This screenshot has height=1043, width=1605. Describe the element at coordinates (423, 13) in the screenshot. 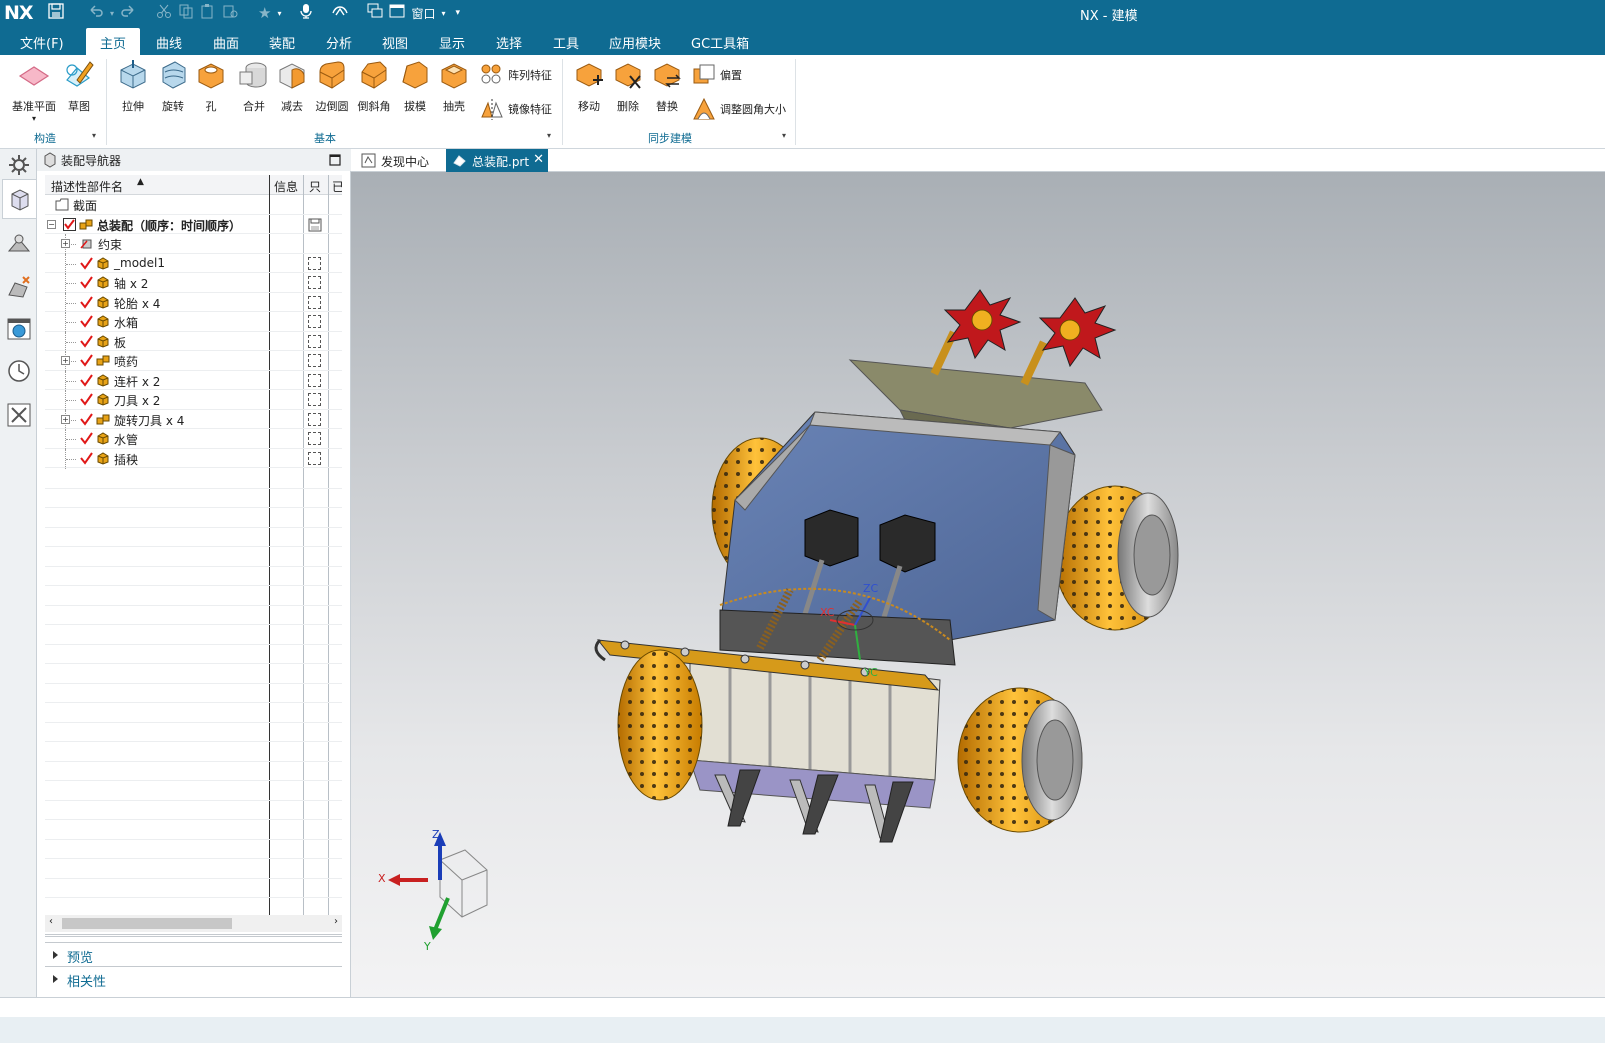

I see `window-menu-label: 窗口` at that location.